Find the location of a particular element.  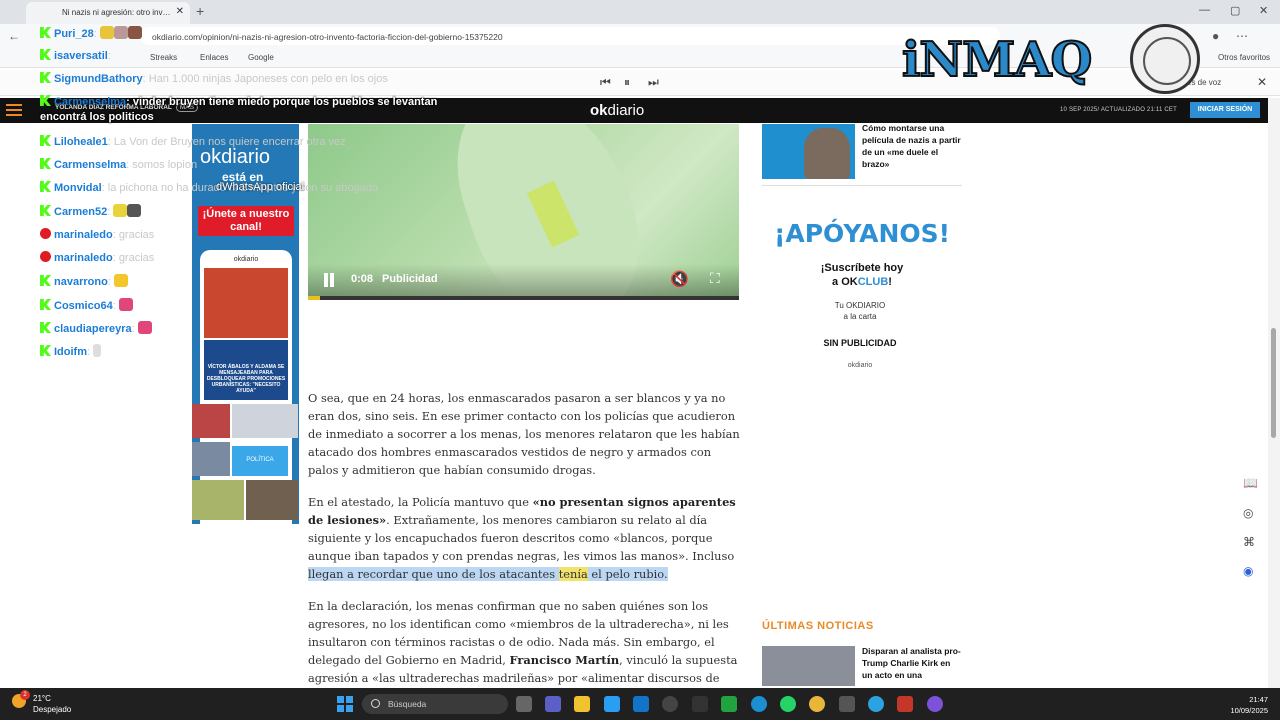

subscribe-text: ¡Suscríbete hoy a OKCLUB! is located at coordinates (862, 275).